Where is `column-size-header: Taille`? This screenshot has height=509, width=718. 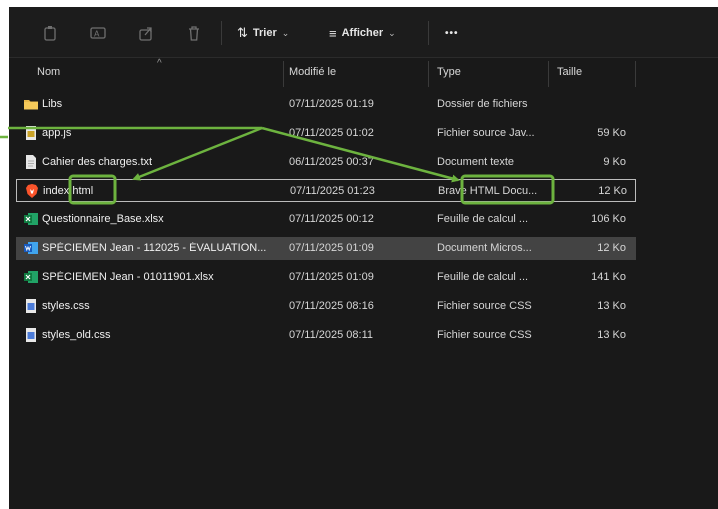
column-size-header: Taille is located at coordinates (569, 72).